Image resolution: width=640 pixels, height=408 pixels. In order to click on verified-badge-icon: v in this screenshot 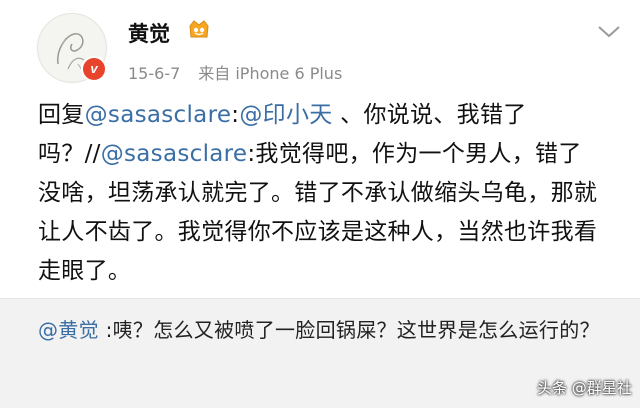, I will do `click(94, 69)`.